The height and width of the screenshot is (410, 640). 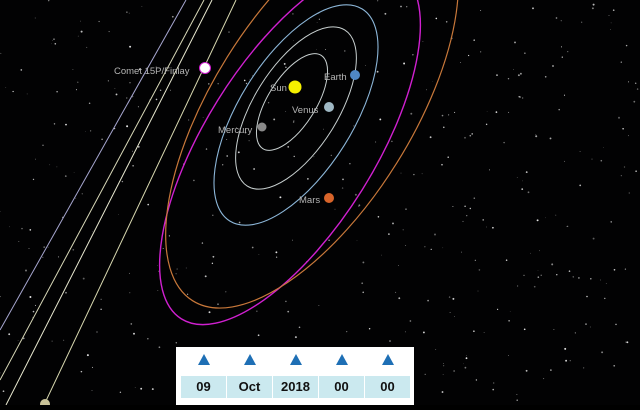 I want to click on comet-icon, so click(x=205, y=68).